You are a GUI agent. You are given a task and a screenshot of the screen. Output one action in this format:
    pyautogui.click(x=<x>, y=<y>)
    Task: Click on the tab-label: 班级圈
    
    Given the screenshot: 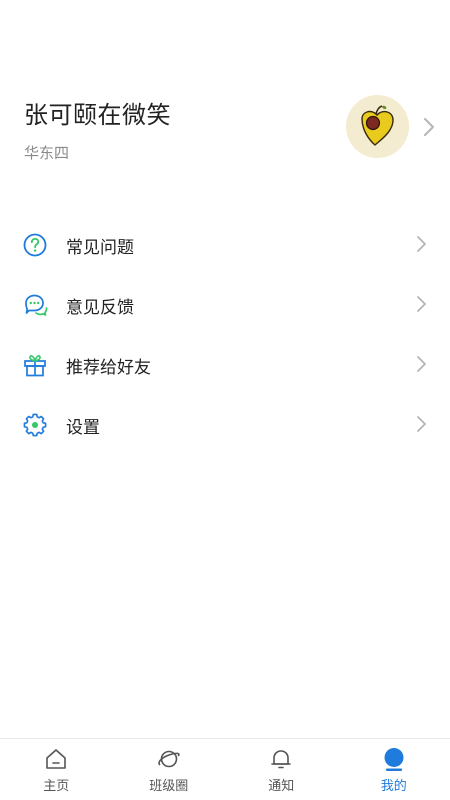 What is the action you would take?
    pyautogui.click(x=169, y=786)
    